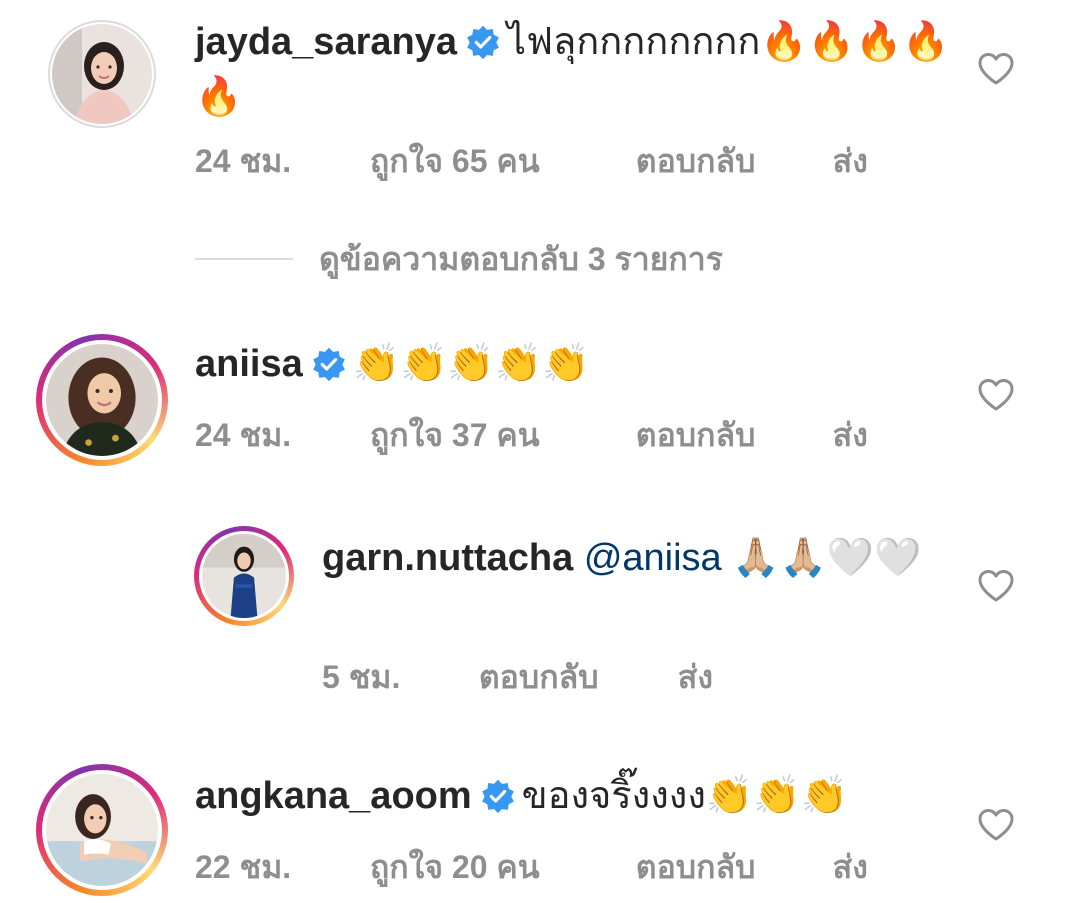  What do you see at coordinates (575, 69) in the screenshot?
I see `comment-text: jayda_saranya ไฟลุกกกกกกกก🔥🔥🔥🔥🔥` at bounding box center [575, 69].